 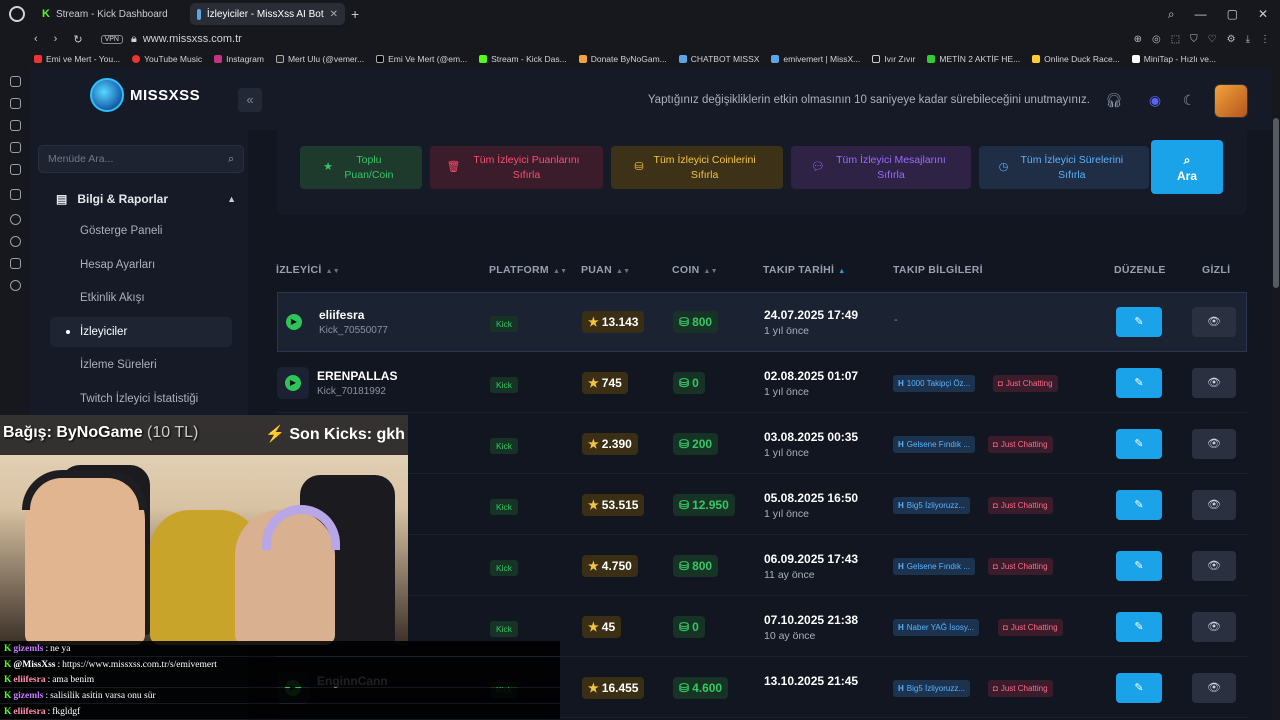 What do you see at coordinates (267, 14) in the screenshot?
I see `tab-izleyiciler: İzleyiciler - MissXss AI Bot ✕` at bounding box center [267, 14].